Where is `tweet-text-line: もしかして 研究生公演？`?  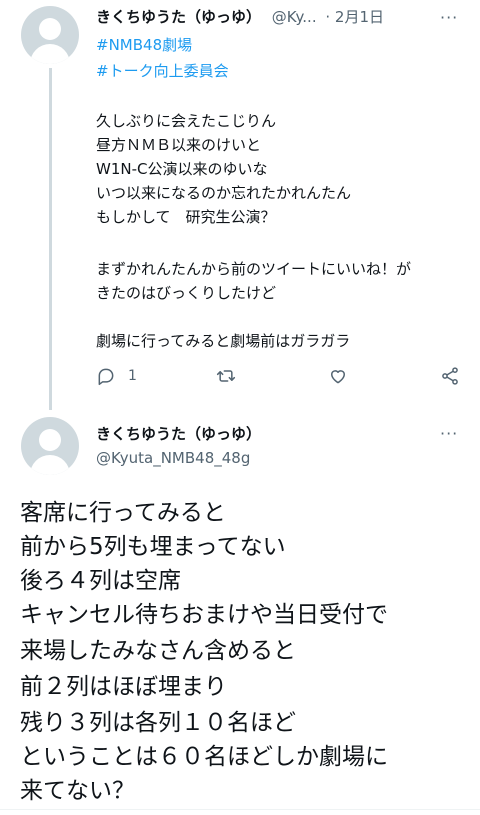 tweet-text-line: もしかして 研究生公演？ is located at coordinates (186, 217).